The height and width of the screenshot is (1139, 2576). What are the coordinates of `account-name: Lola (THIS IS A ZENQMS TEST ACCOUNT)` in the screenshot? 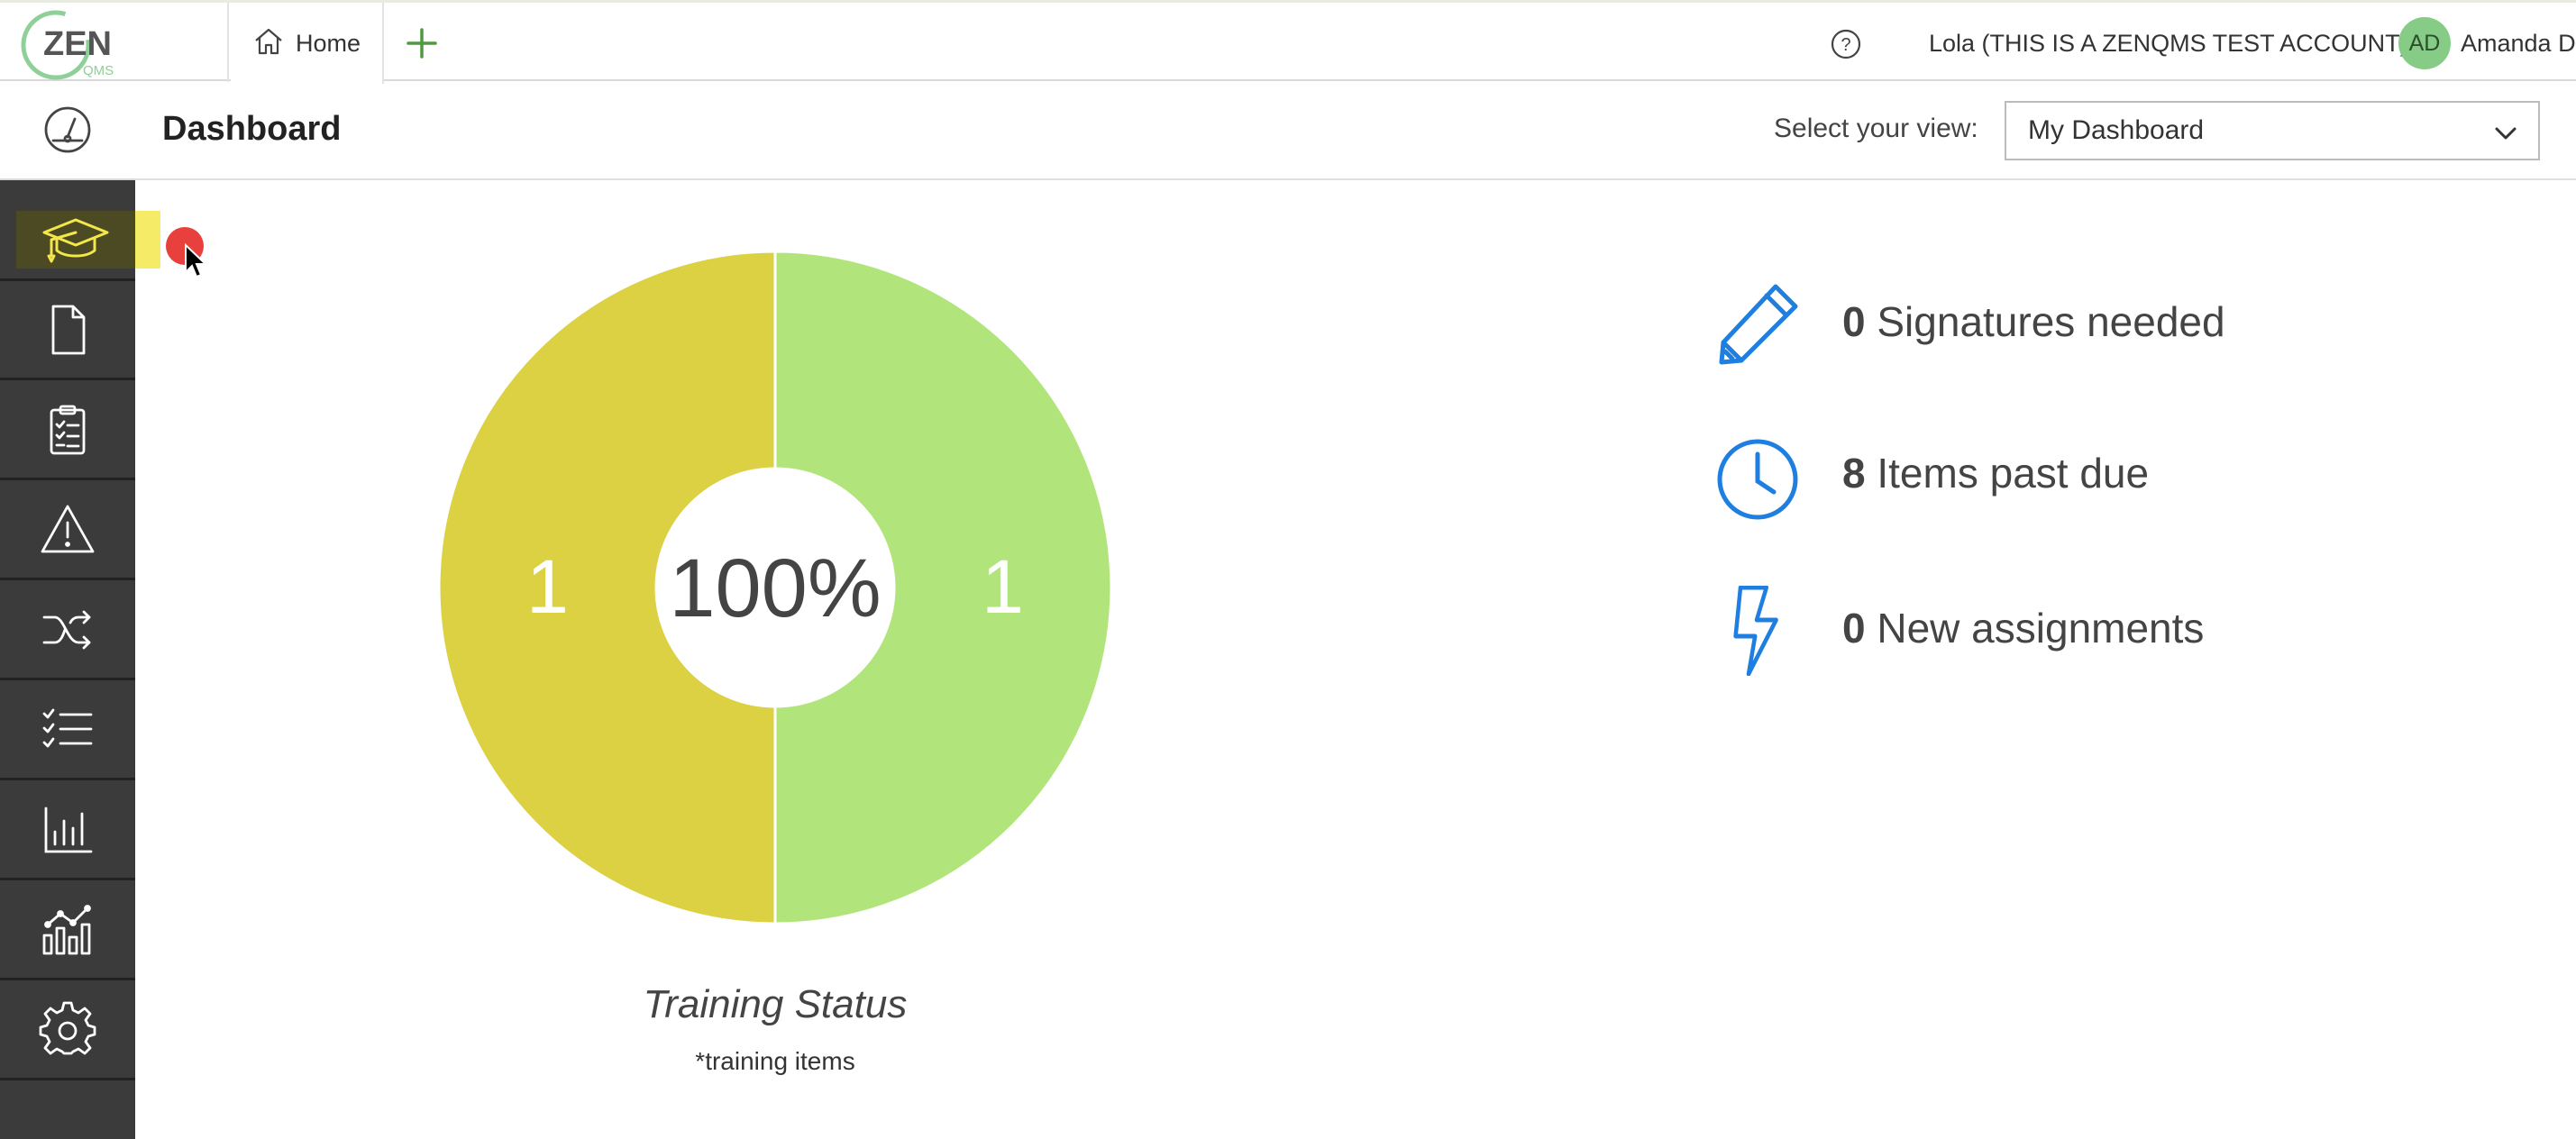 It's located at (2168, 44).